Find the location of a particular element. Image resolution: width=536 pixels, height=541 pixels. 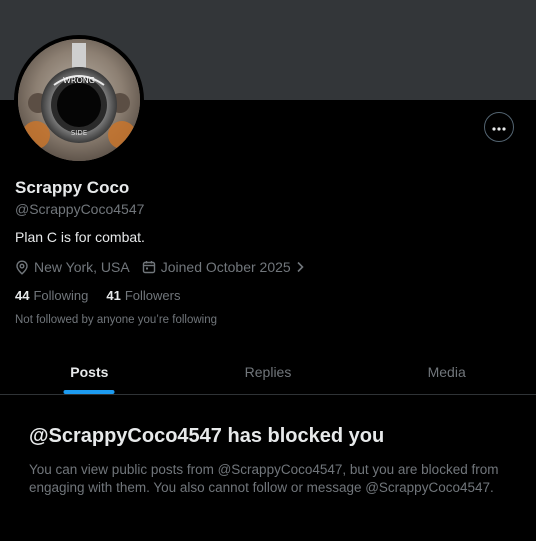

active-tab-indicator is located at coordinates (89, 392).